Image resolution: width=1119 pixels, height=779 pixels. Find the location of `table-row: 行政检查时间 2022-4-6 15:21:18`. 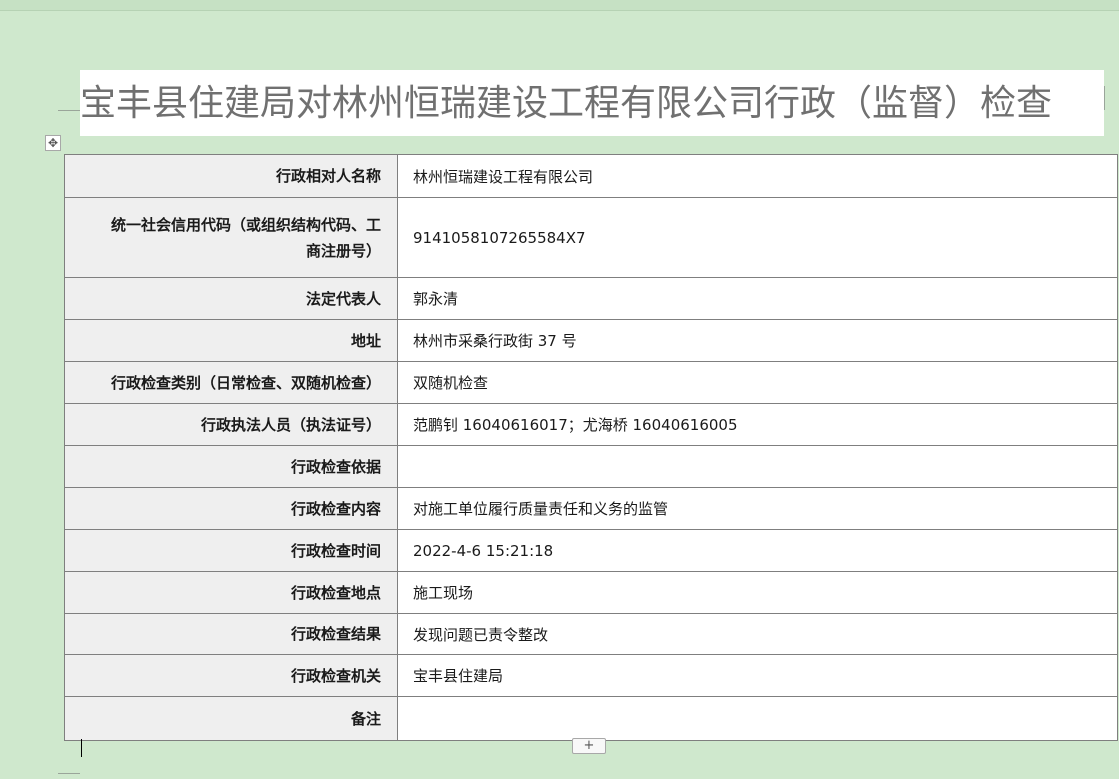

table-row: 行政检查时间 2022-4-6 15:21:18 is located at coordinates (591, 550).